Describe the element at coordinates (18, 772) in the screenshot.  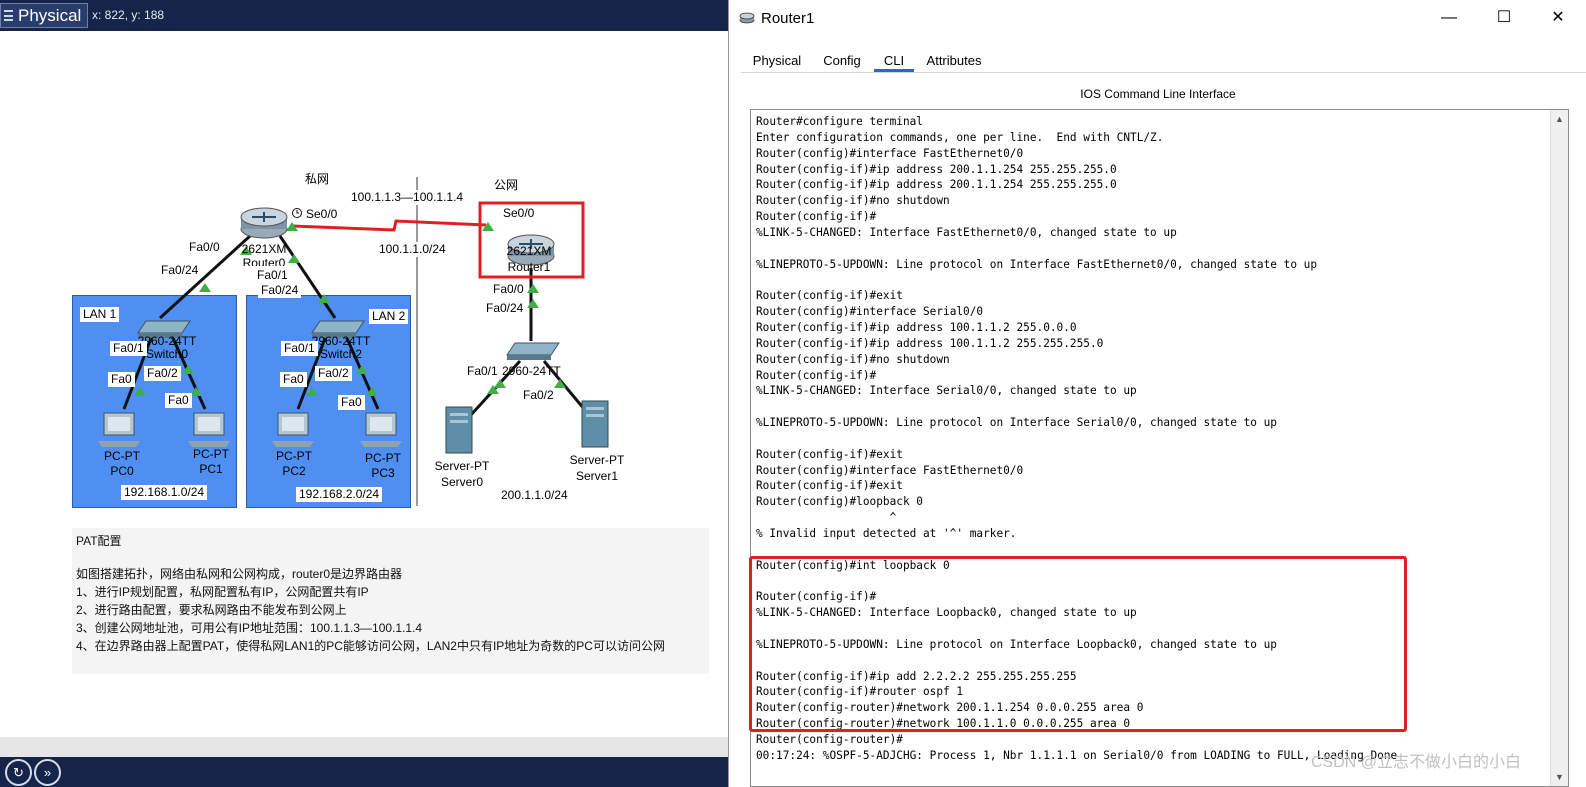
I see `reset-time-icon: ↻` at that location.